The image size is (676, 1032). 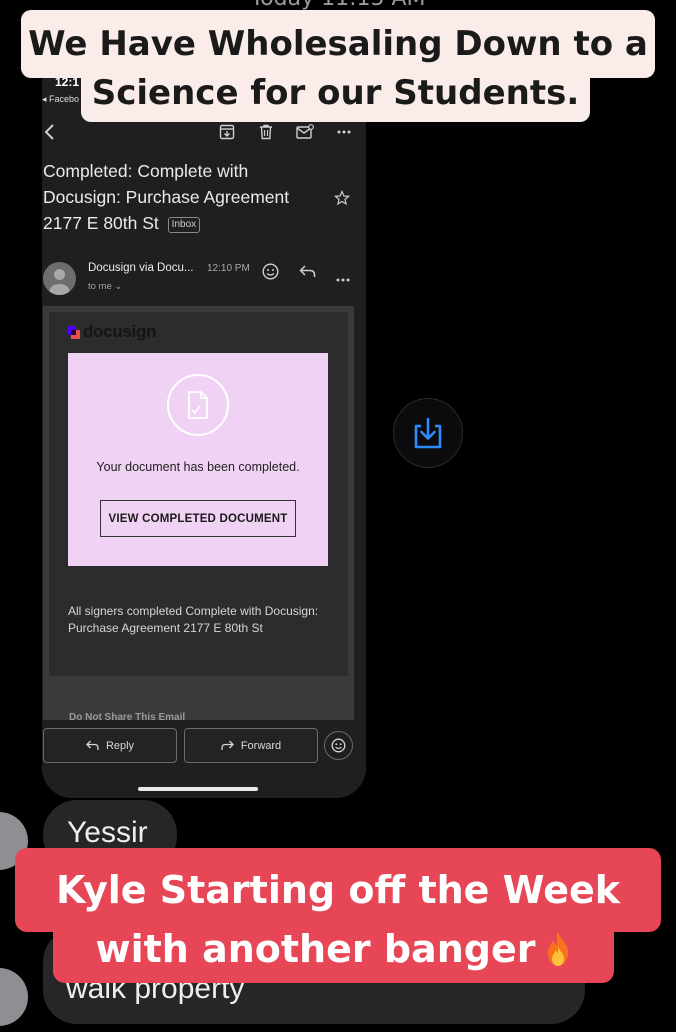 What do you see at coordinates (120, 745) in the screenshot?
I see `reply-label: Reply` at bounding box center [120, 745].